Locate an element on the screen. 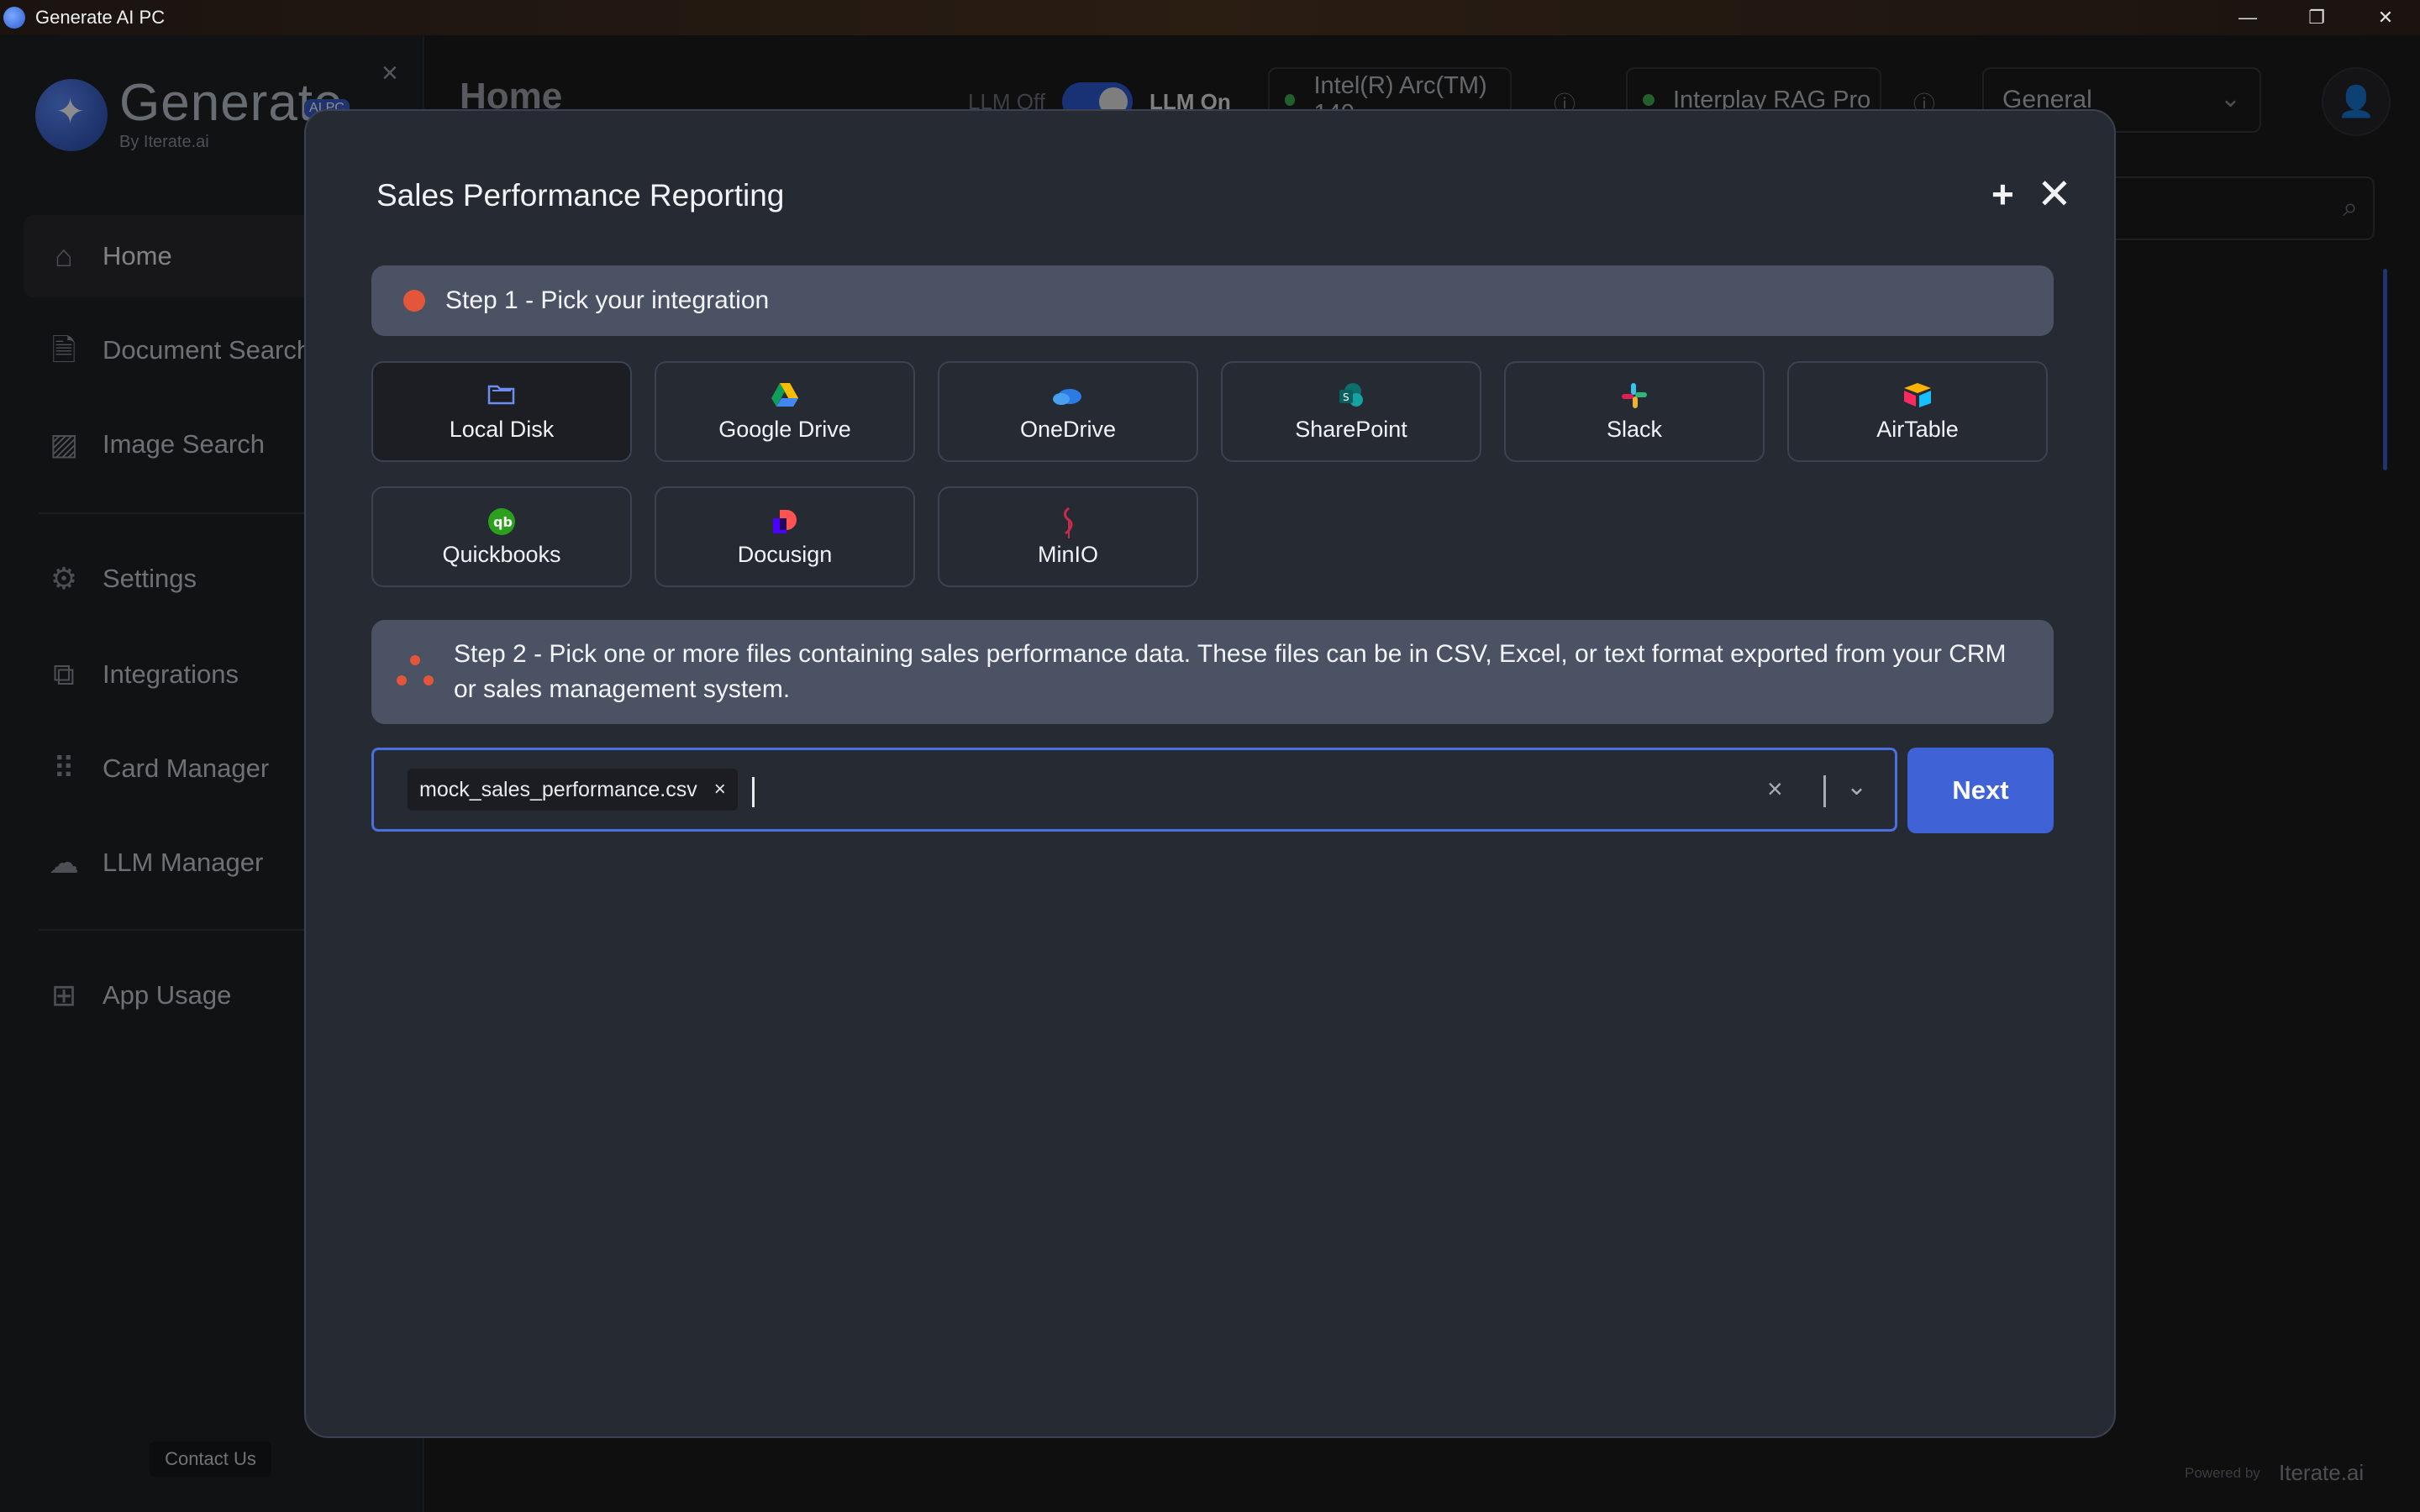 The width and height of the screenshot is (2420, 1512). integration-label: Local Disk is located at coordinates (502, 429).